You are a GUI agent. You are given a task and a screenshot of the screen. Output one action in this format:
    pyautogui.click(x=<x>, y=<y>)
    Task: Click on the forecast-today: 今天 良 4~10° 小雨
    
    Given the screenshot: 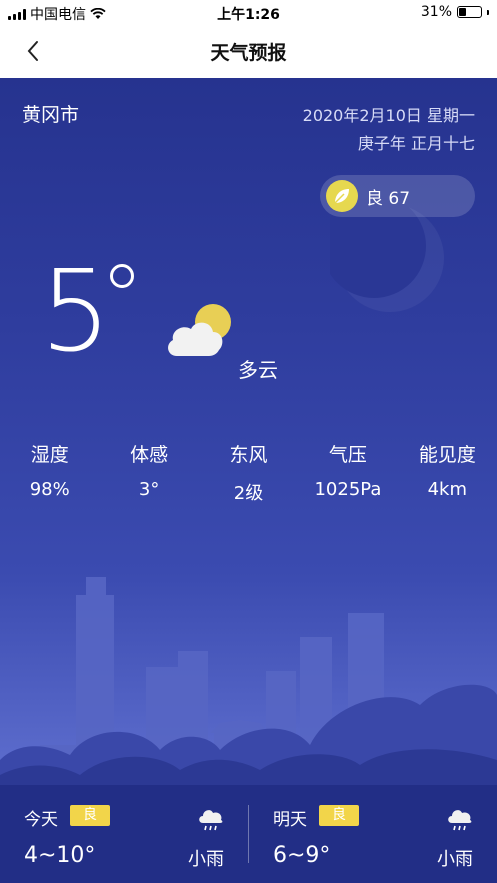 What is the action you would take?
    pyautogui.click(x=124, y=834)
    